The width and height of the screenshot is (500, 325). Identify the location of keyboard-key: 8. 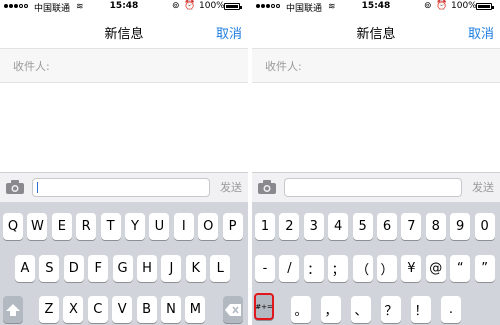
(435, 226).